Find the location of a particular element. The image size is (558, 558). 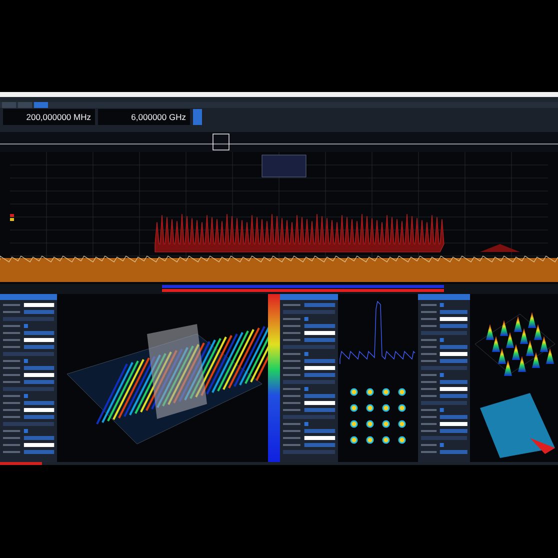

start-frequency-field: 200,000000 MHz is located at coordinates (49, 117).